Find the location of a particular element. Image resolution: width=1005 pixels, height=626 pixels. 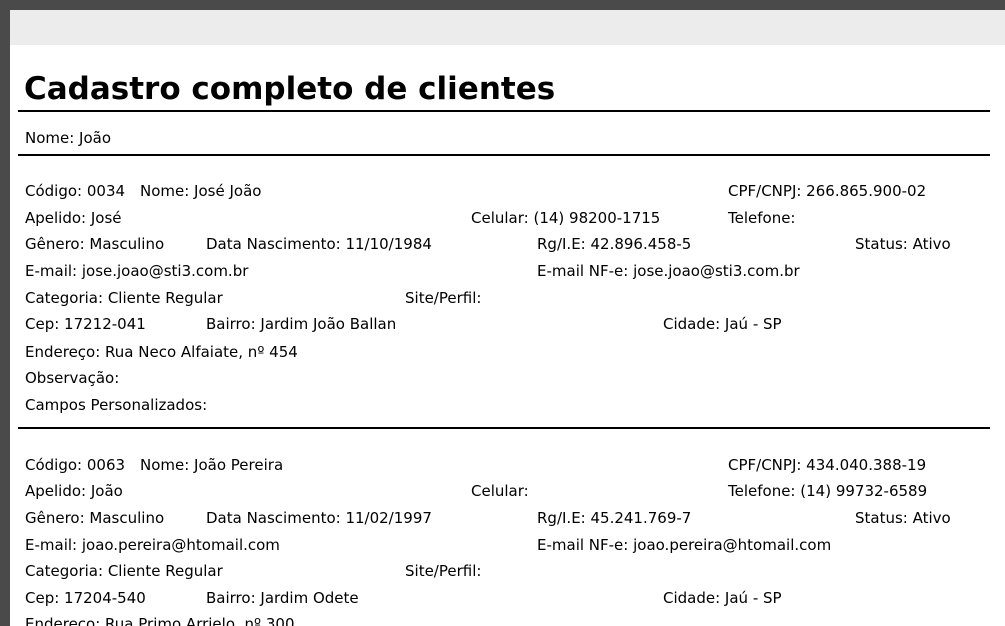

filter-label: Nome: João is located at coordinates (68, 138).